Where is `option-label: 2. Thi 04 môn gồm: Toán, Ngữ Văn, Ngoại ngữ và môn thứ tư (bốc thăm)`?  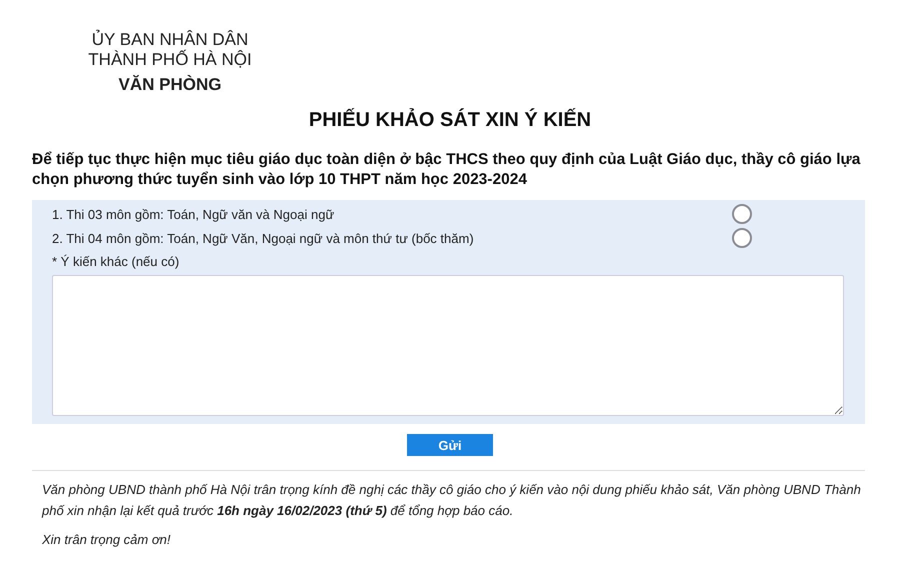
option-label: 2. Thi 04 môn gồm: Toán, Ngữ Văn, Ngoại ngữ và môn thứ tư (bốc thăm) is located at coordinates (263, 238).